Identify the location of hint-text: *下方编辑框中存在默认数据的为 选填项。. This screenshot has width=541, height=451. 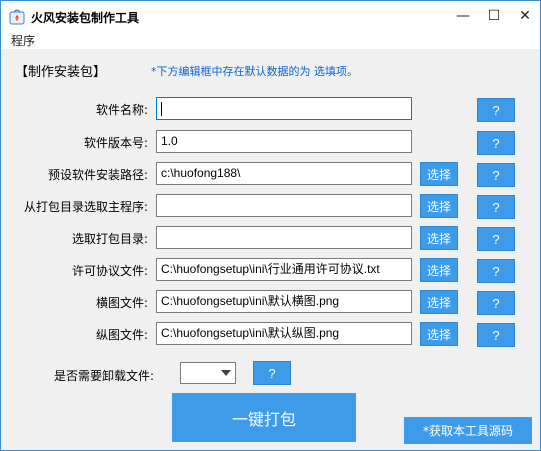
(254, 71).